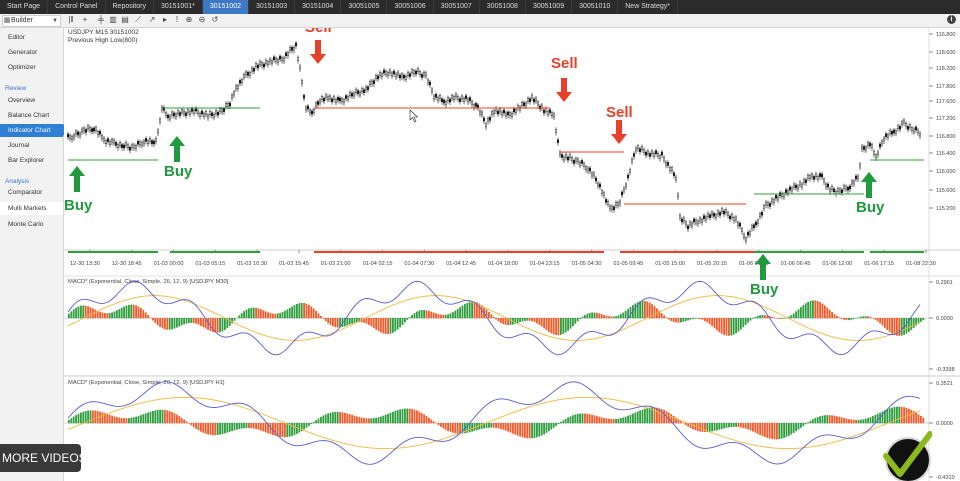  I want to click on time-tick-label: 01-04 07:30, so click(419, 264).